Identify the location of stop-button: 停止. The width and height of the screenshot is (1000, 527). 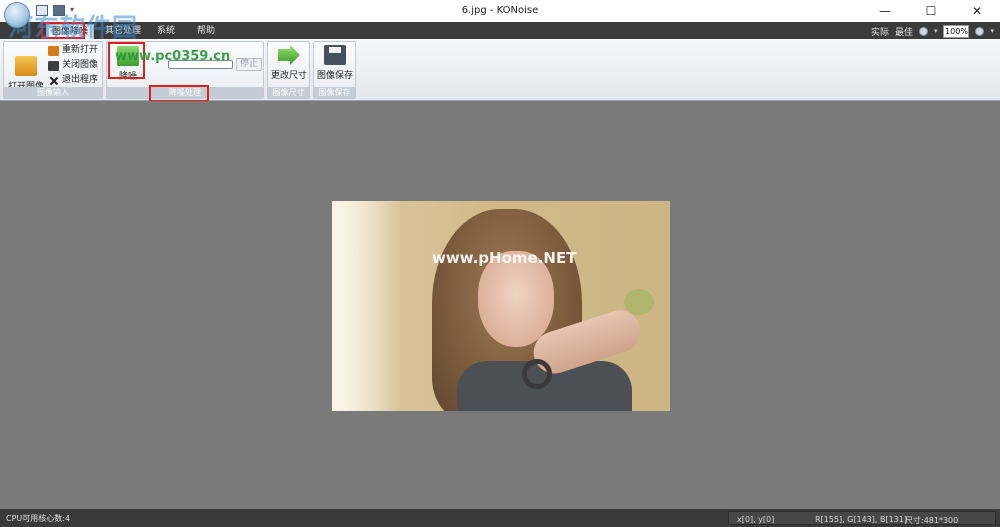
(249, 64).